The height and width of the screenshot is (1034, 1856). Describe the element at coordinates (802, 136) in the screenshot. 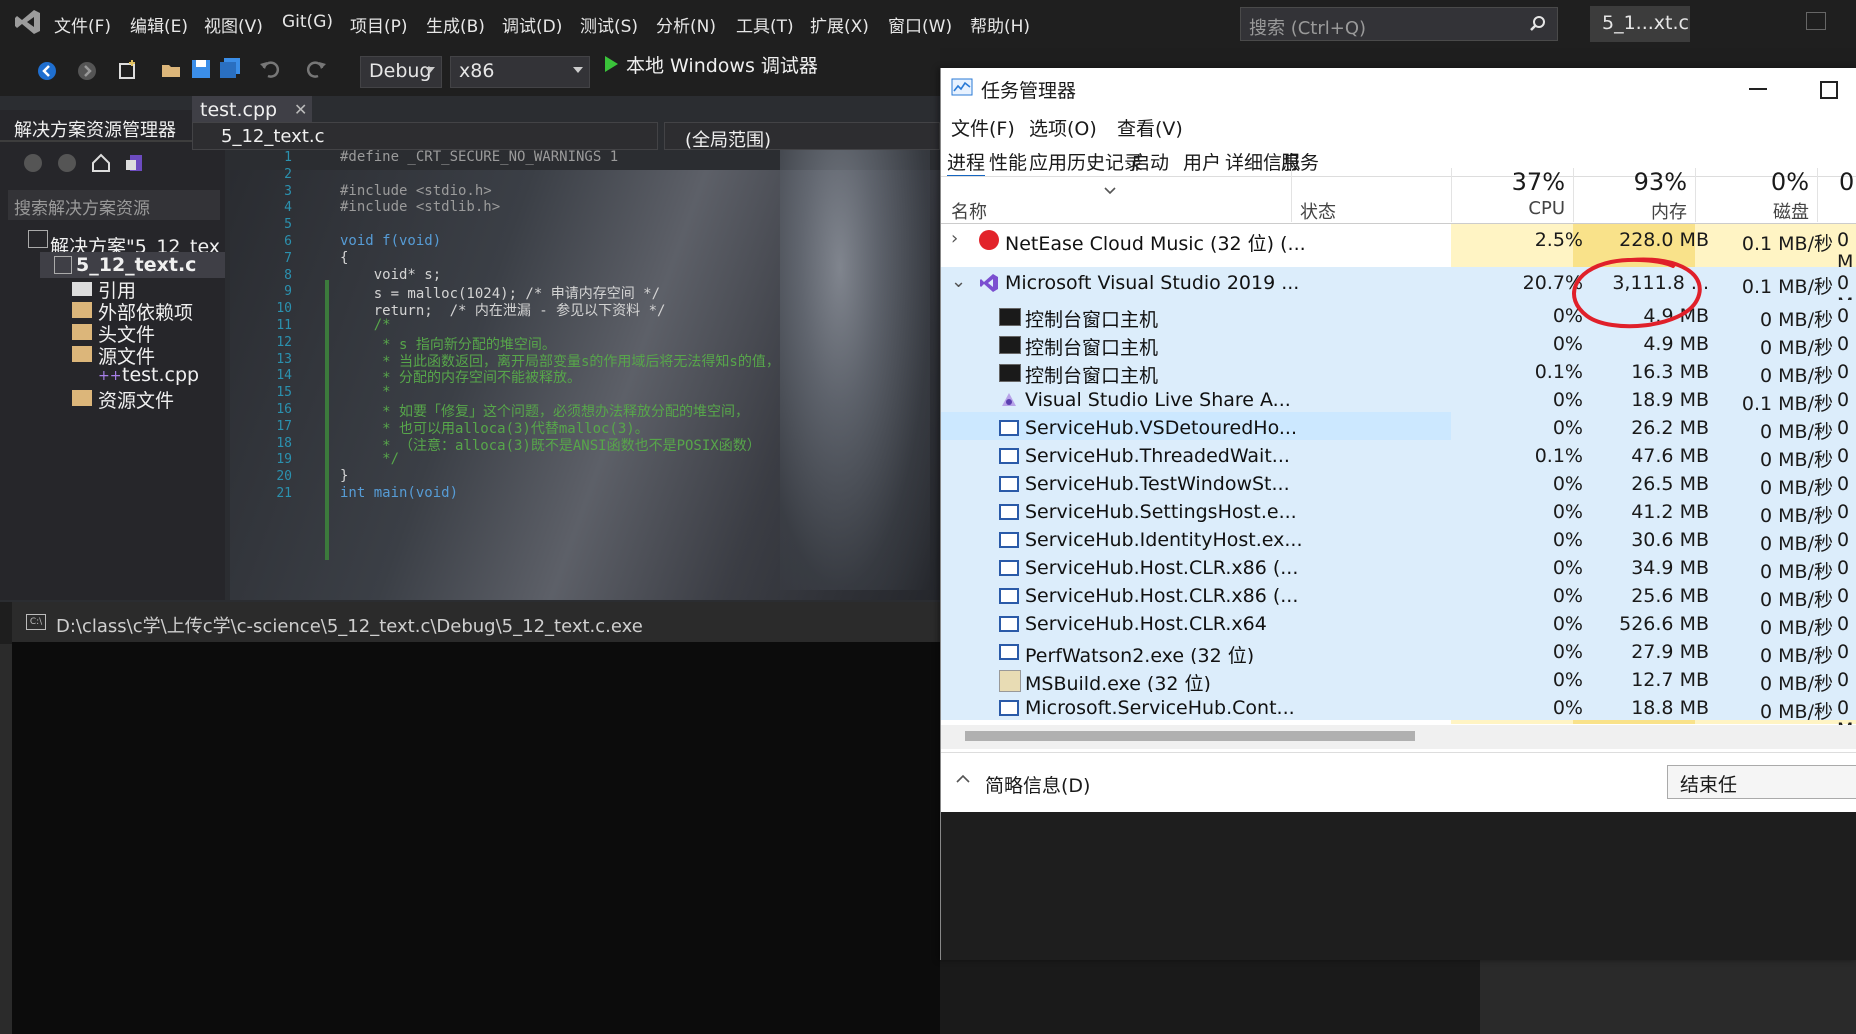

I see `scope-dropdown: (全局范围)` at that location.